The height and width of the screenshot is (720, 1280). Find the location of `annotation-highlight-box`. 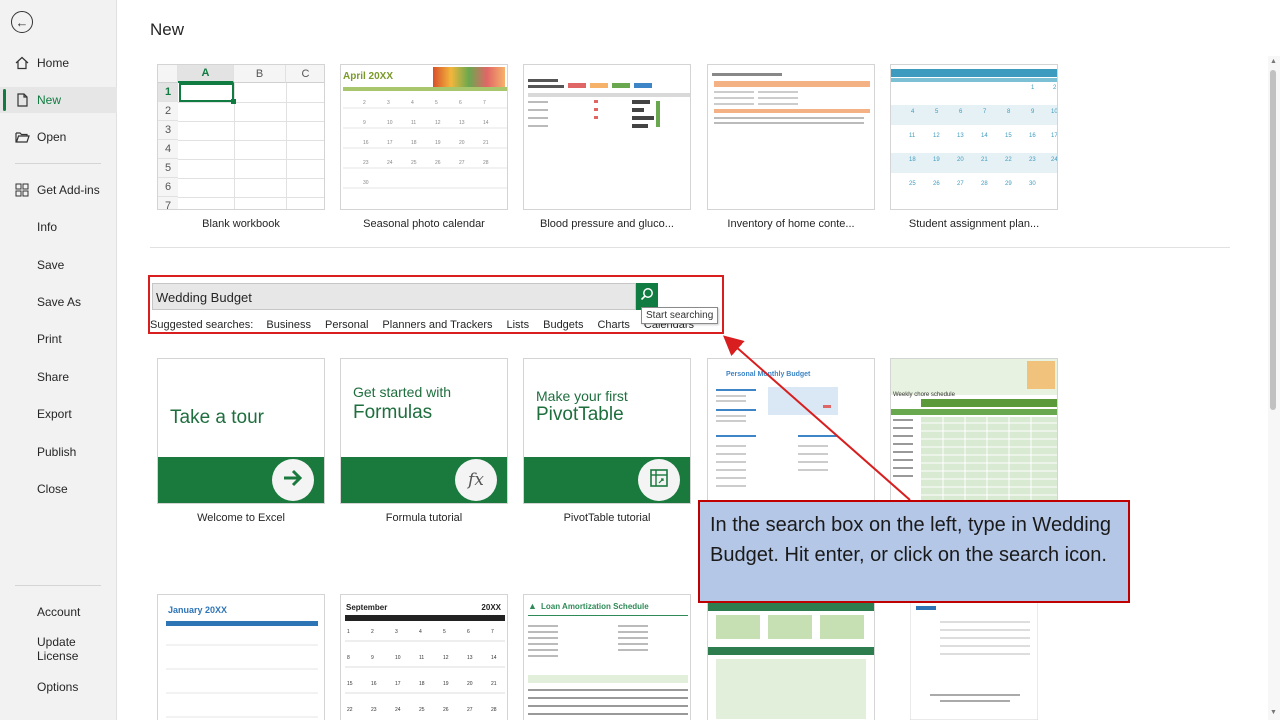

annotation-highlight-box is located at coordinates (436, 304).